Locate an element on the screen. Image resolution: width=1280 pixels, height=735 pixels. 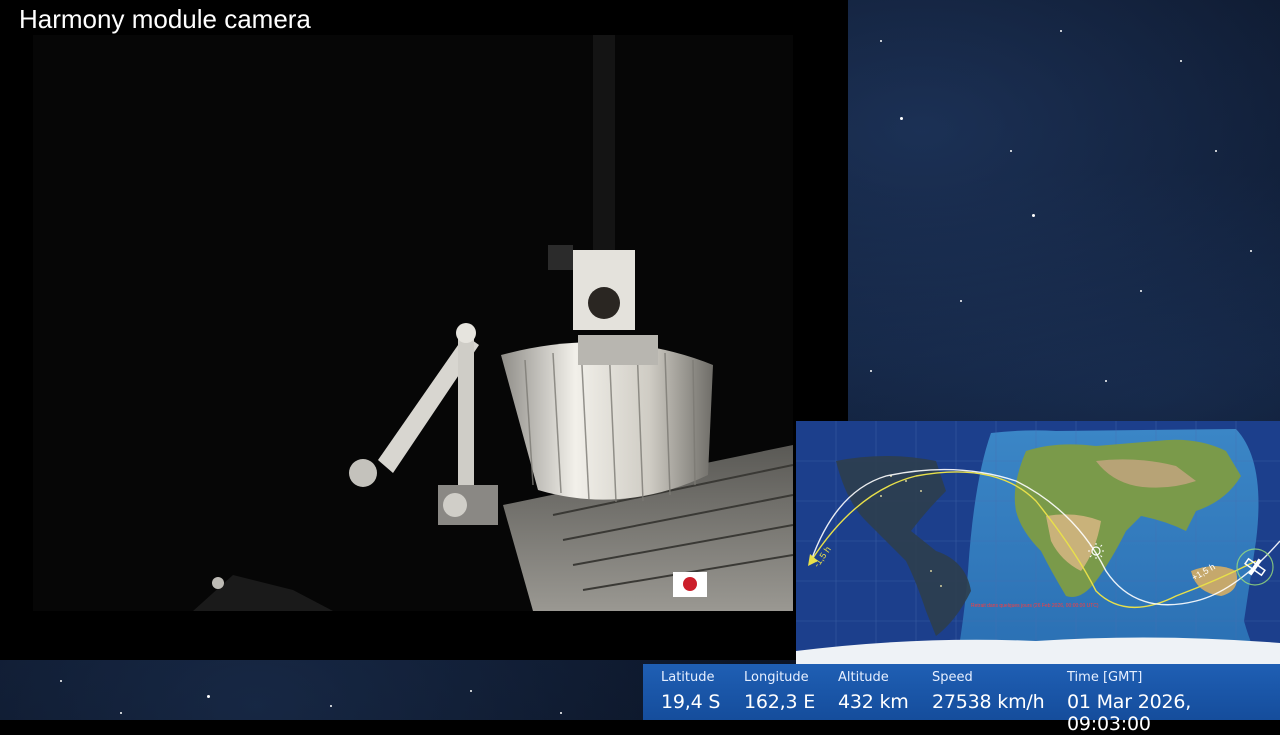
telemetry-time: Time [GMT] 01 Mar 2026, 09:03:00 is located at coordinates (1173, 702).